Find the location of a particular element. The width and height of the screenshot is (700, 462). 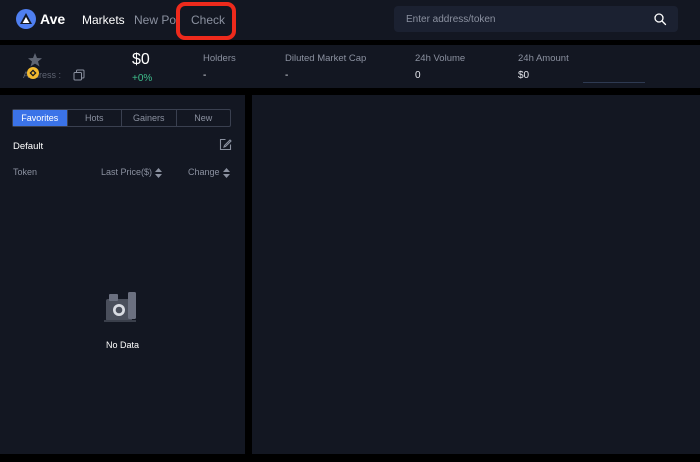

col-header-last-price-label: Last Price($) is located at coordinates (127, 172).